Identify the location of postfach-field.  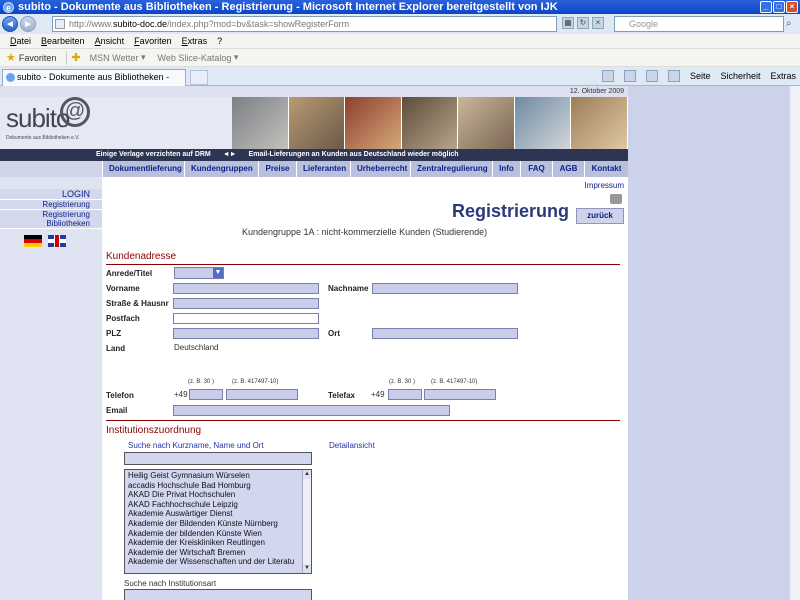
(246, 318).